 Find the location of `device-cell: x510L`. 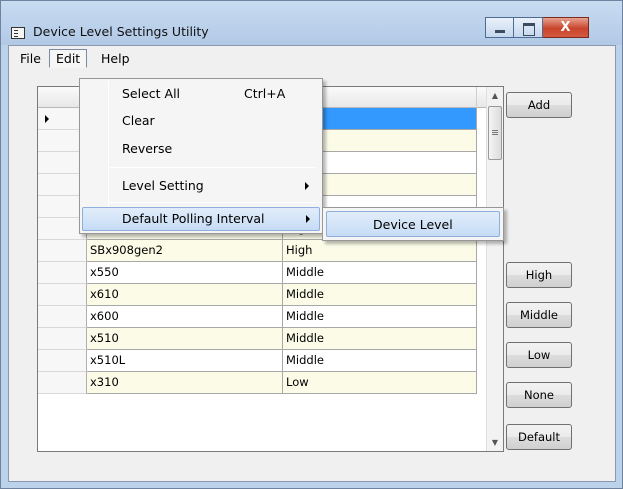

device-cell: x510L is located at coordinates (185, 361).